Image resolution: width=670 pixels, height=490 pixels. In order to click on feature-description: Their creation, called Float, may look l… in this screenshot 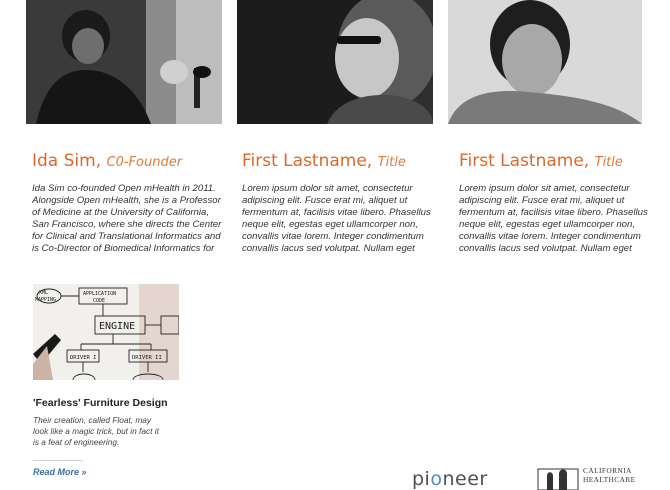, I will do `click(96, 431)`.